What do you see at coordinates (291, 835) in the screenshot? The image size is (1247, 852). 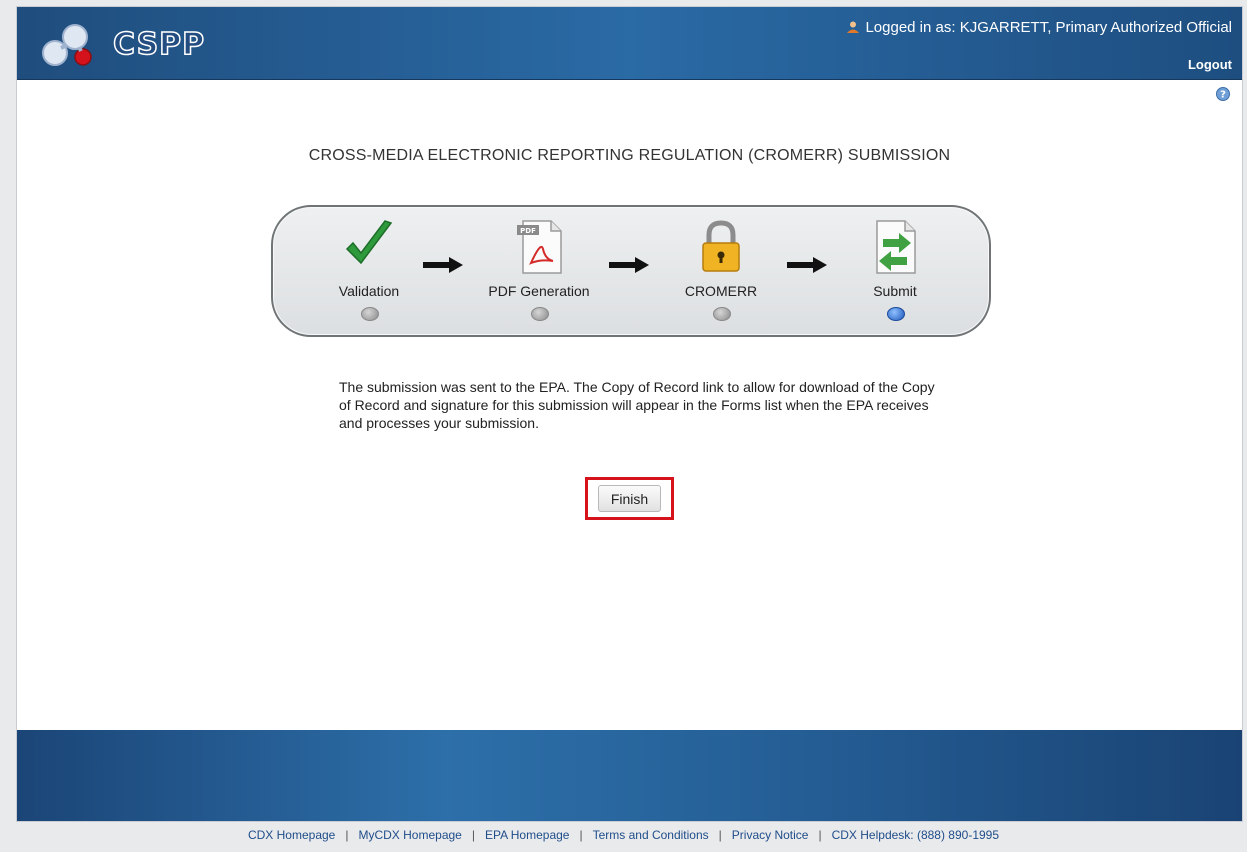 I see `footer-link-cdx-homepage: CDX Homepage` at bounding box center [291, 835].